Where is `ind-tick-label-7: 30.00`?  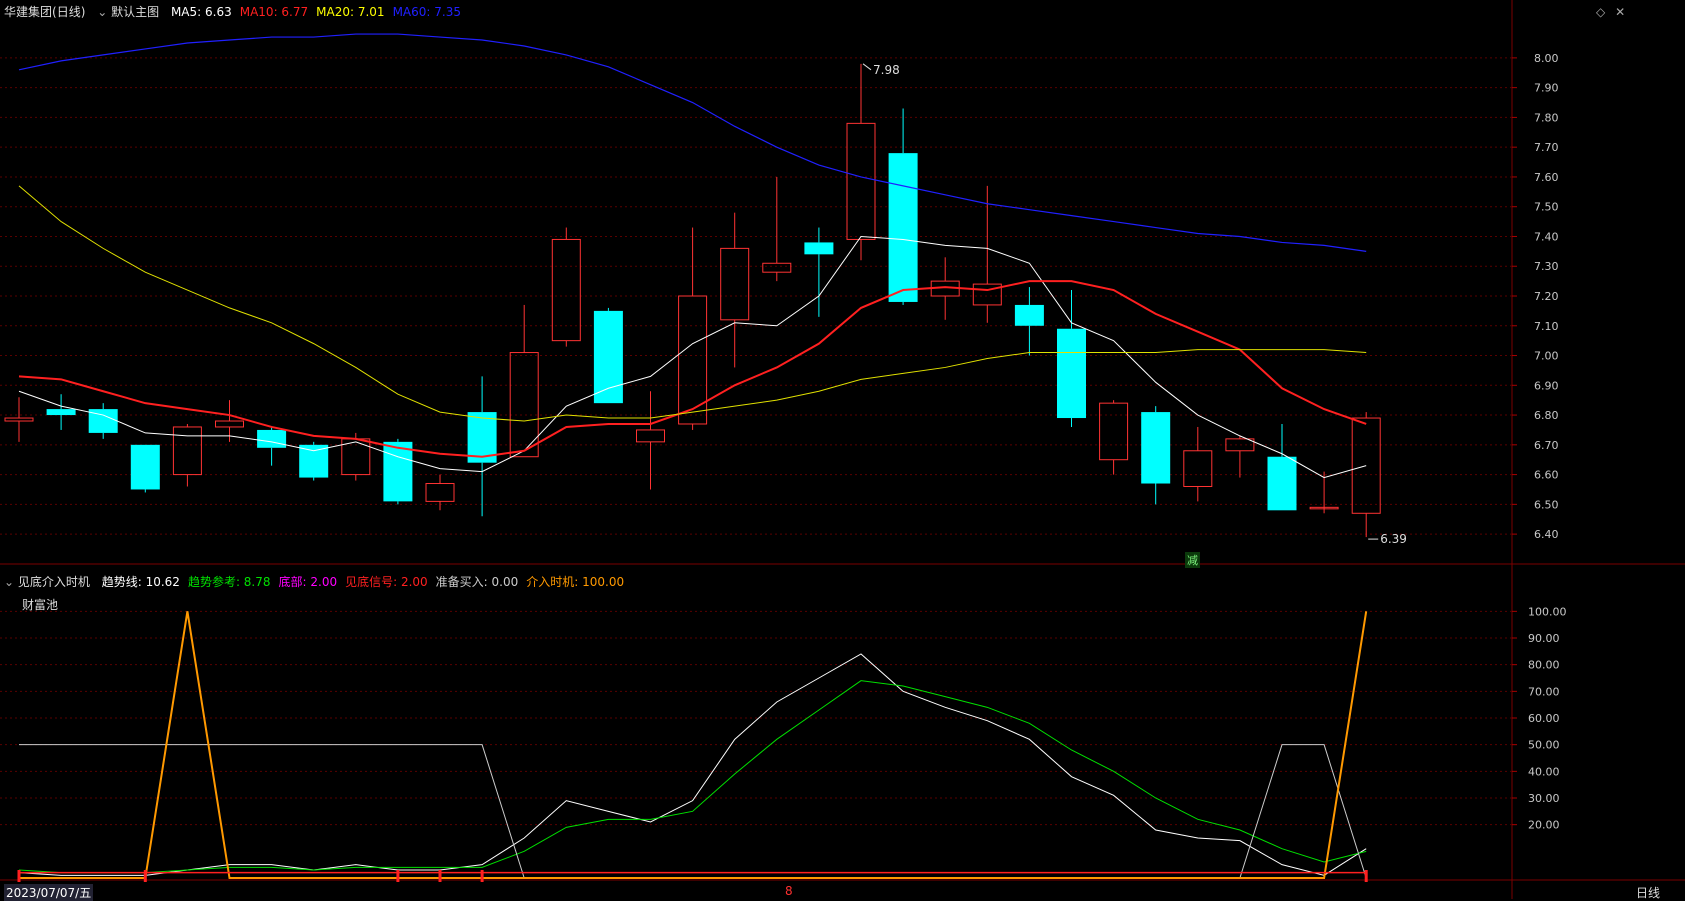 ind-tick-label-7: 30.00 is located at coordinates (1544, 798).